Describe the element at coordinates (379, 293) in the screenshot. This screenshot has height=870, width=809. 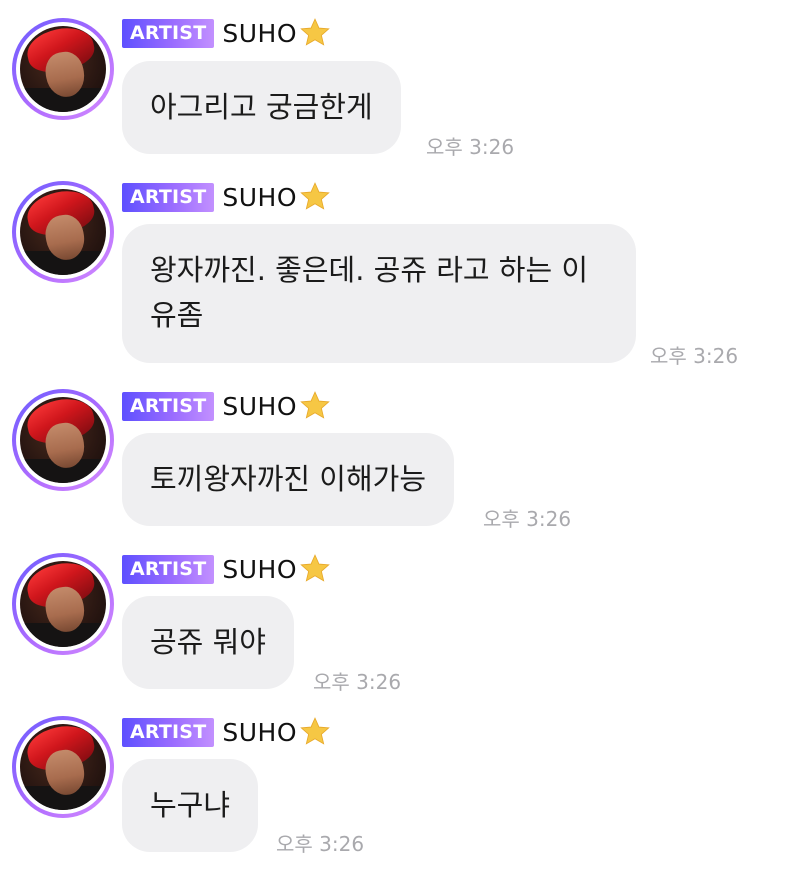
I see `message-bubble: 왕자까진. 좋은데. 공쥬 라고 하는 이유좀` at that location.